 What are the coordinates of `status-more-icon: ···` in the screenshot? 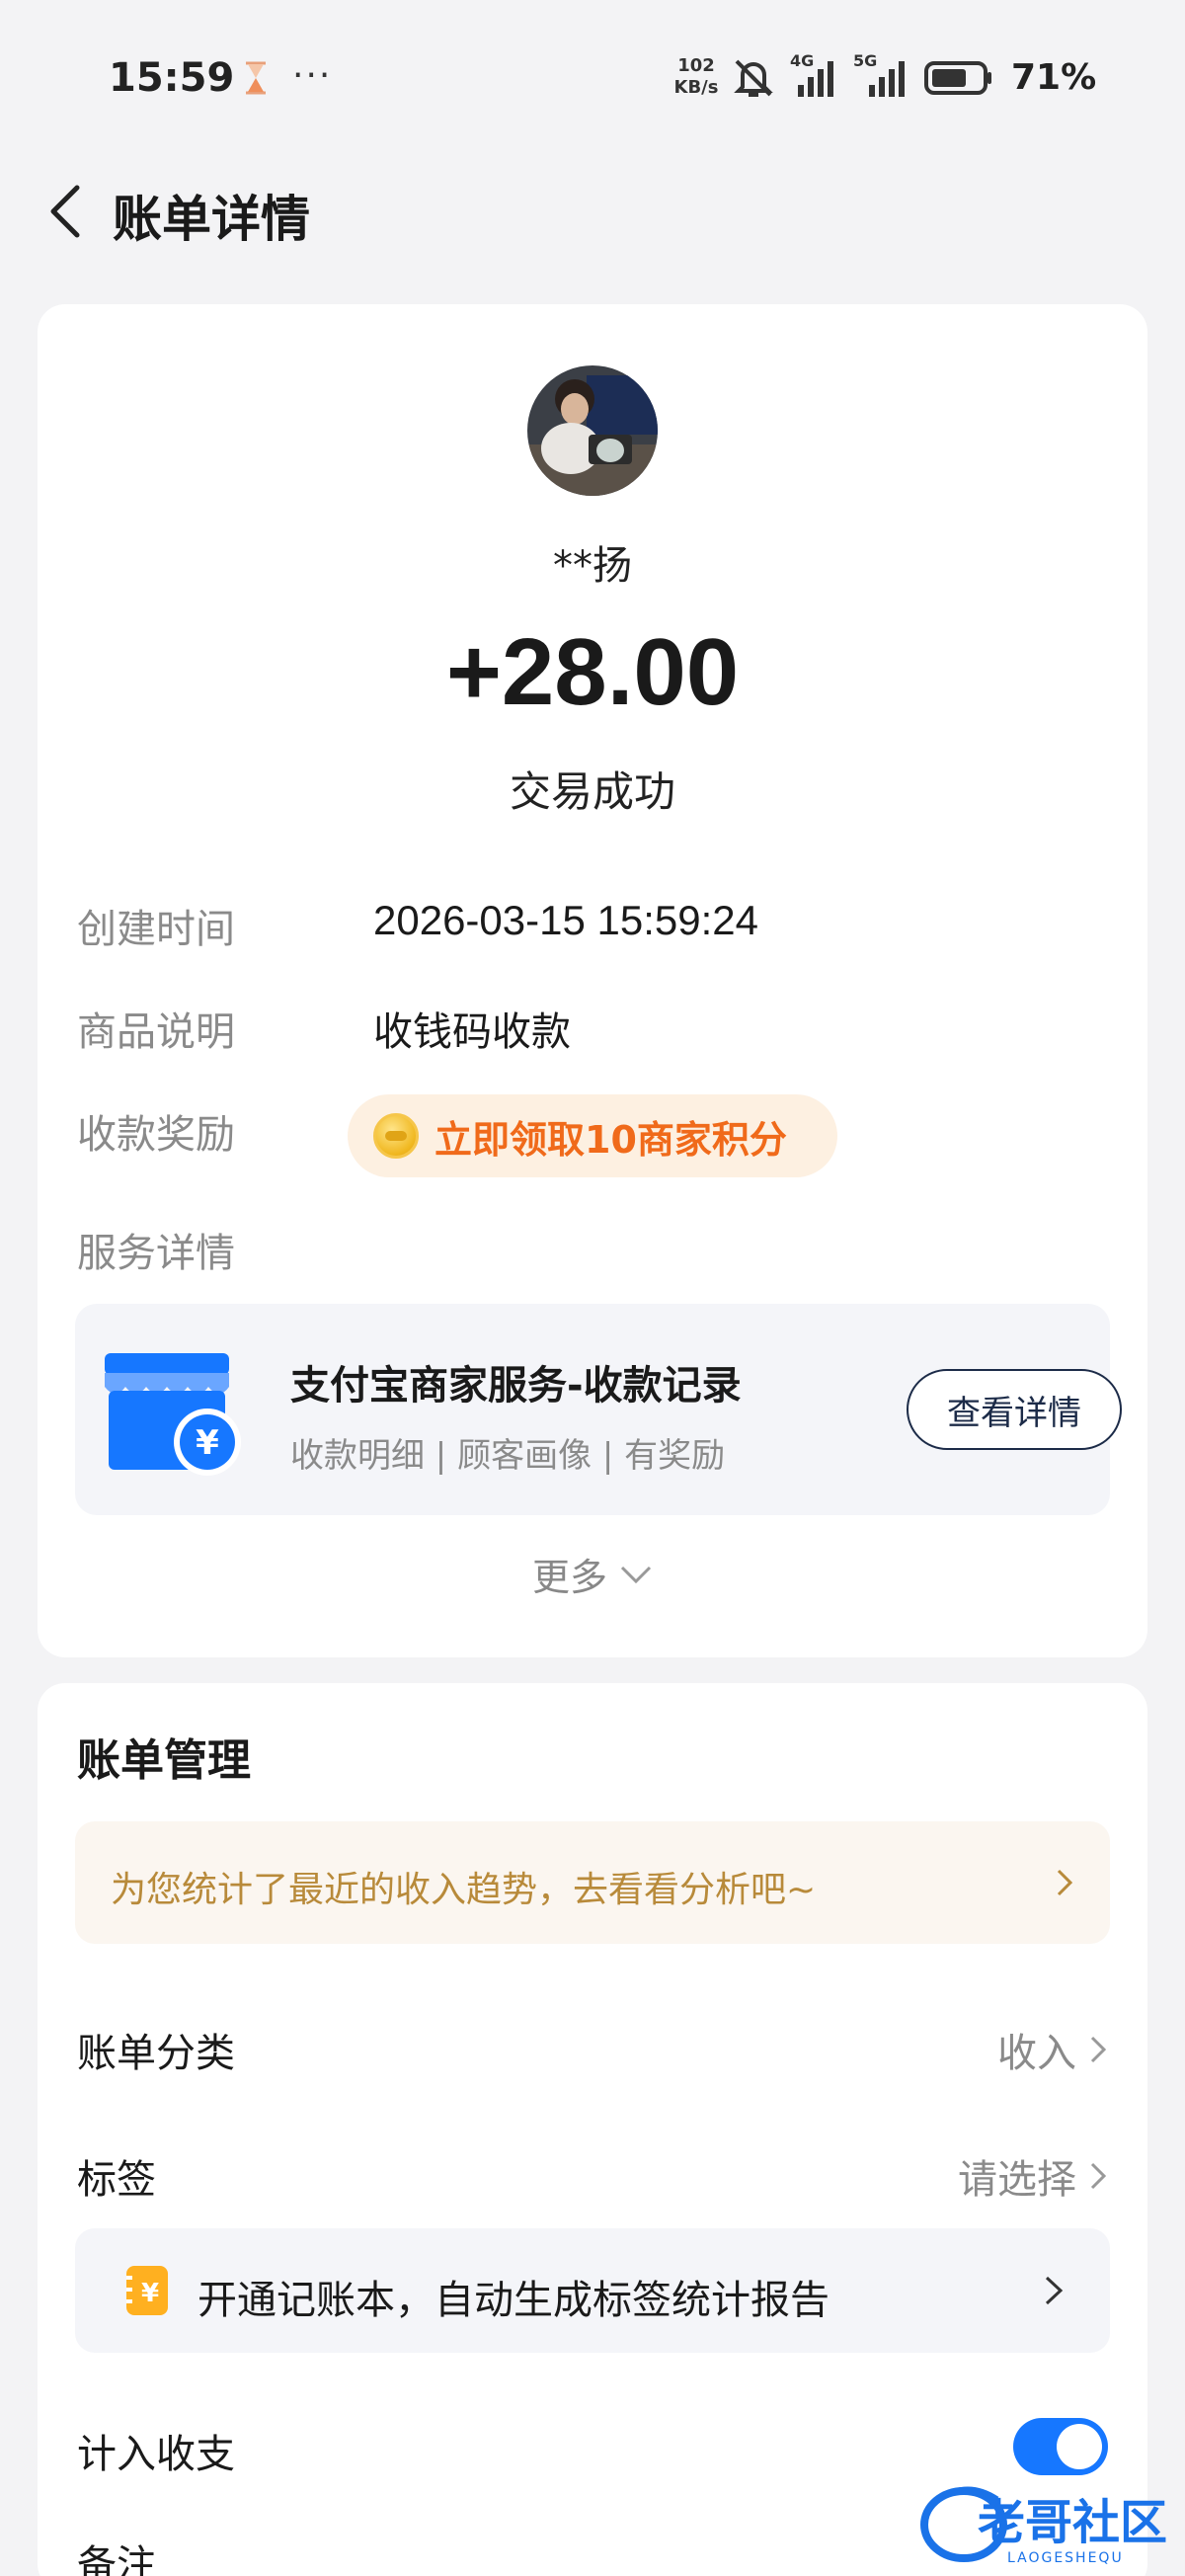 It's located at (313, 75).